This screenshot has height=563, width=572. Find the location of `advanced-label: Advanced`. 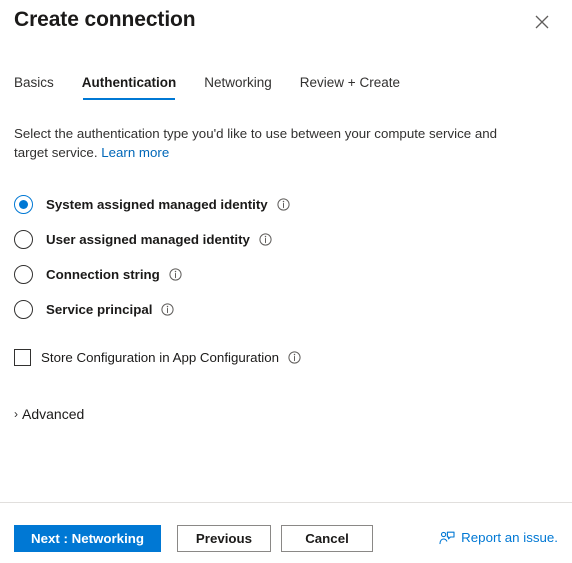

advanced-label: Advanced is located at coordinates (53, 414).